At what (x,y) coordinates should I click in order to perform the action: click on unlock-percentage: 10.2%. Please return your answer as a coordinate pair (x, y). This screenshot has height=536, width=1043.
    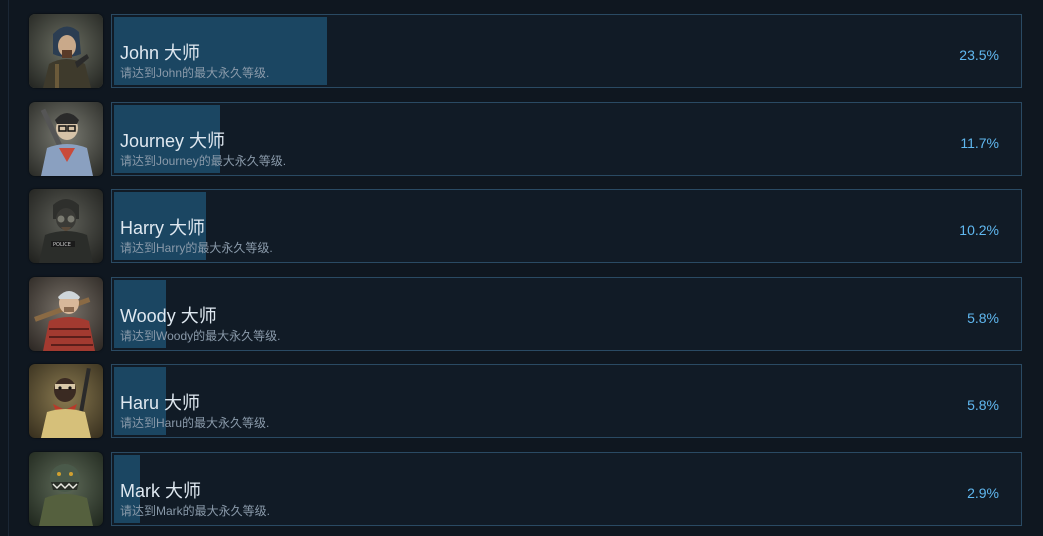
    Looking at the image, I should click on (979, 230).